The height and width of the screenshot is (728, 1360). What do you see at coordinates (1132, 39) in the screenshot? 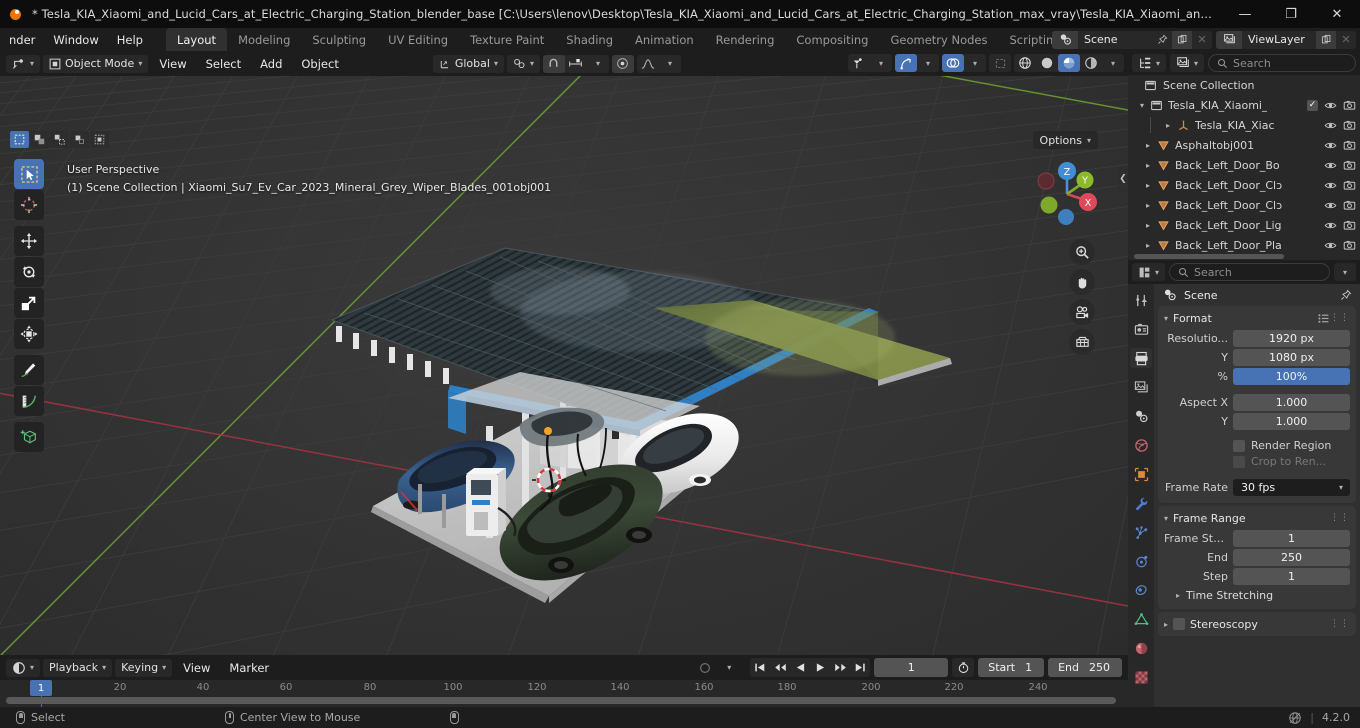
I see `scene-selector: Scene ✕` at bounding box center [1132, 39].